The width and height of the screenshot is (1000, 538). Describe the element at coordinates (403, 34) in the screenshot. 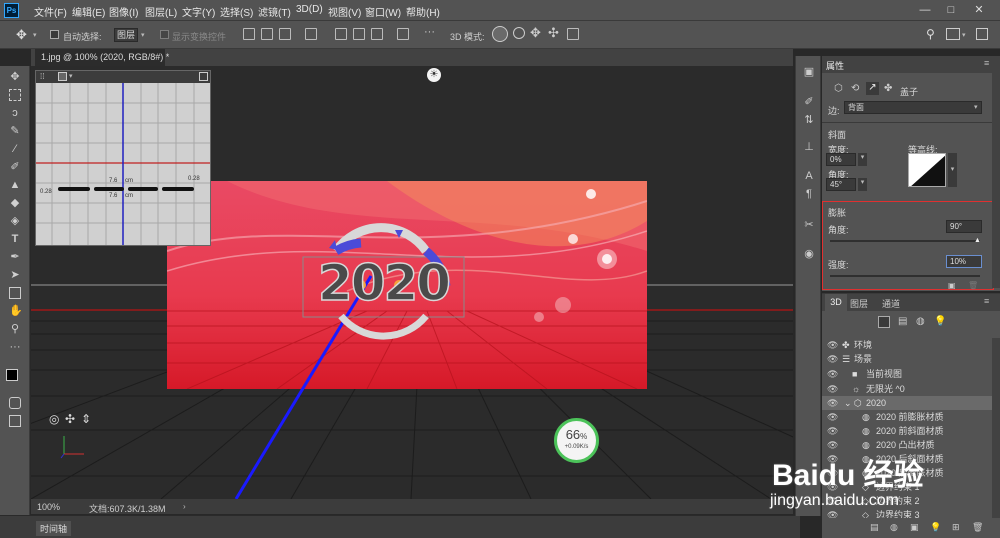

I see `distribute-horizontal-icon` at that location.